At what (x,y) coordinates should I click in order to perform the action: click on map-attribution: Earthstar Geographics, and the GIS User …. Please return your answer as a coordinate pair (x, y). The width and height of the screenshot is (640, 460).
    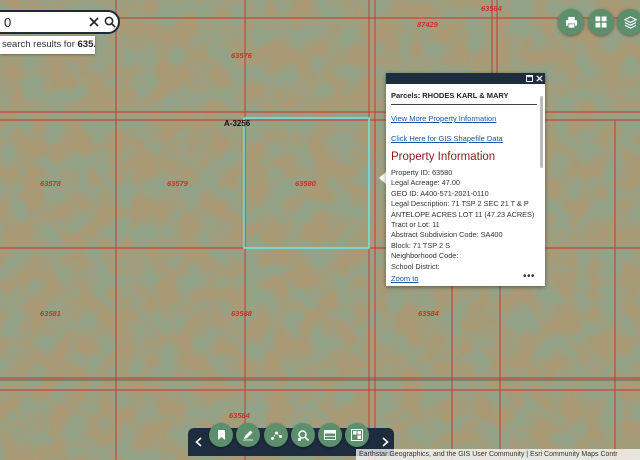
    Looking at the image, I should click on (498, 454).